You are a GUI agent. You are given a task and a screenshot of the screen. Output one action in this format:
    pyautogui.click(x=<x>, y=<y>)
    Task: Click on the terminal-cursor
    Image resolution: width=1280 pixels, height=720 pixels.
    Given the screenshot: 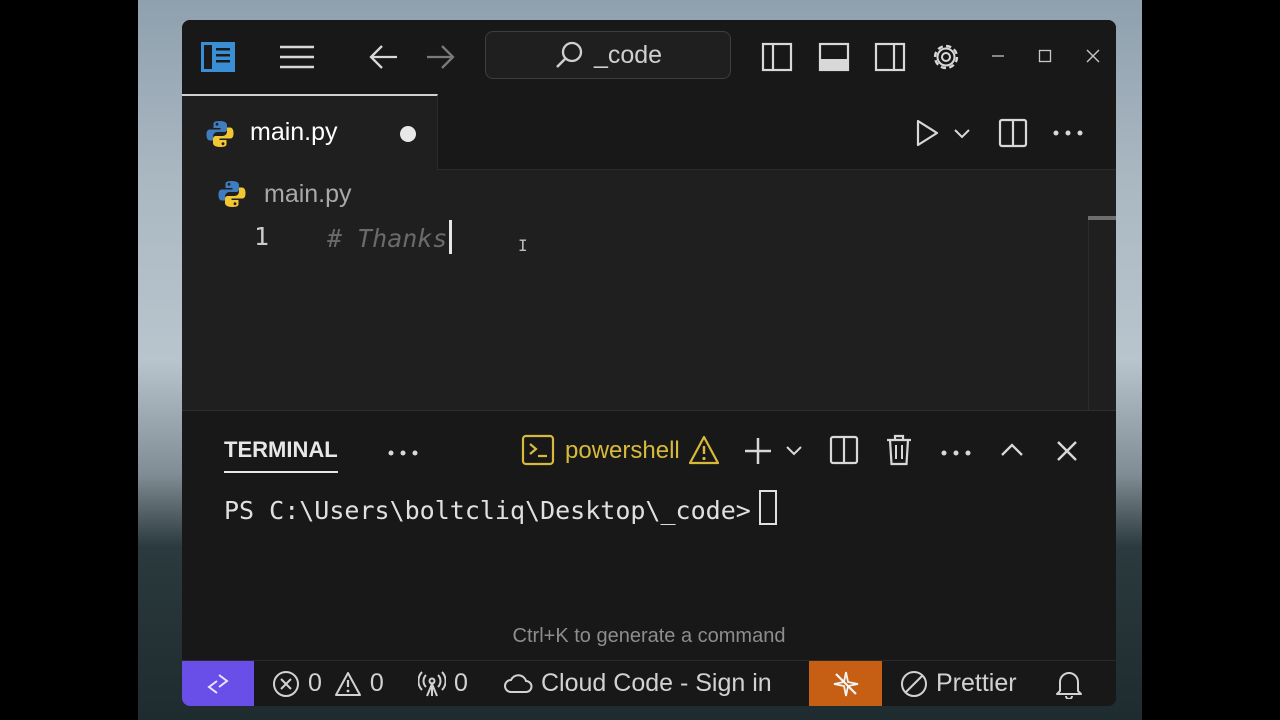 What is the action you would take?
    pyautogui.click(x=767, y=507)
    